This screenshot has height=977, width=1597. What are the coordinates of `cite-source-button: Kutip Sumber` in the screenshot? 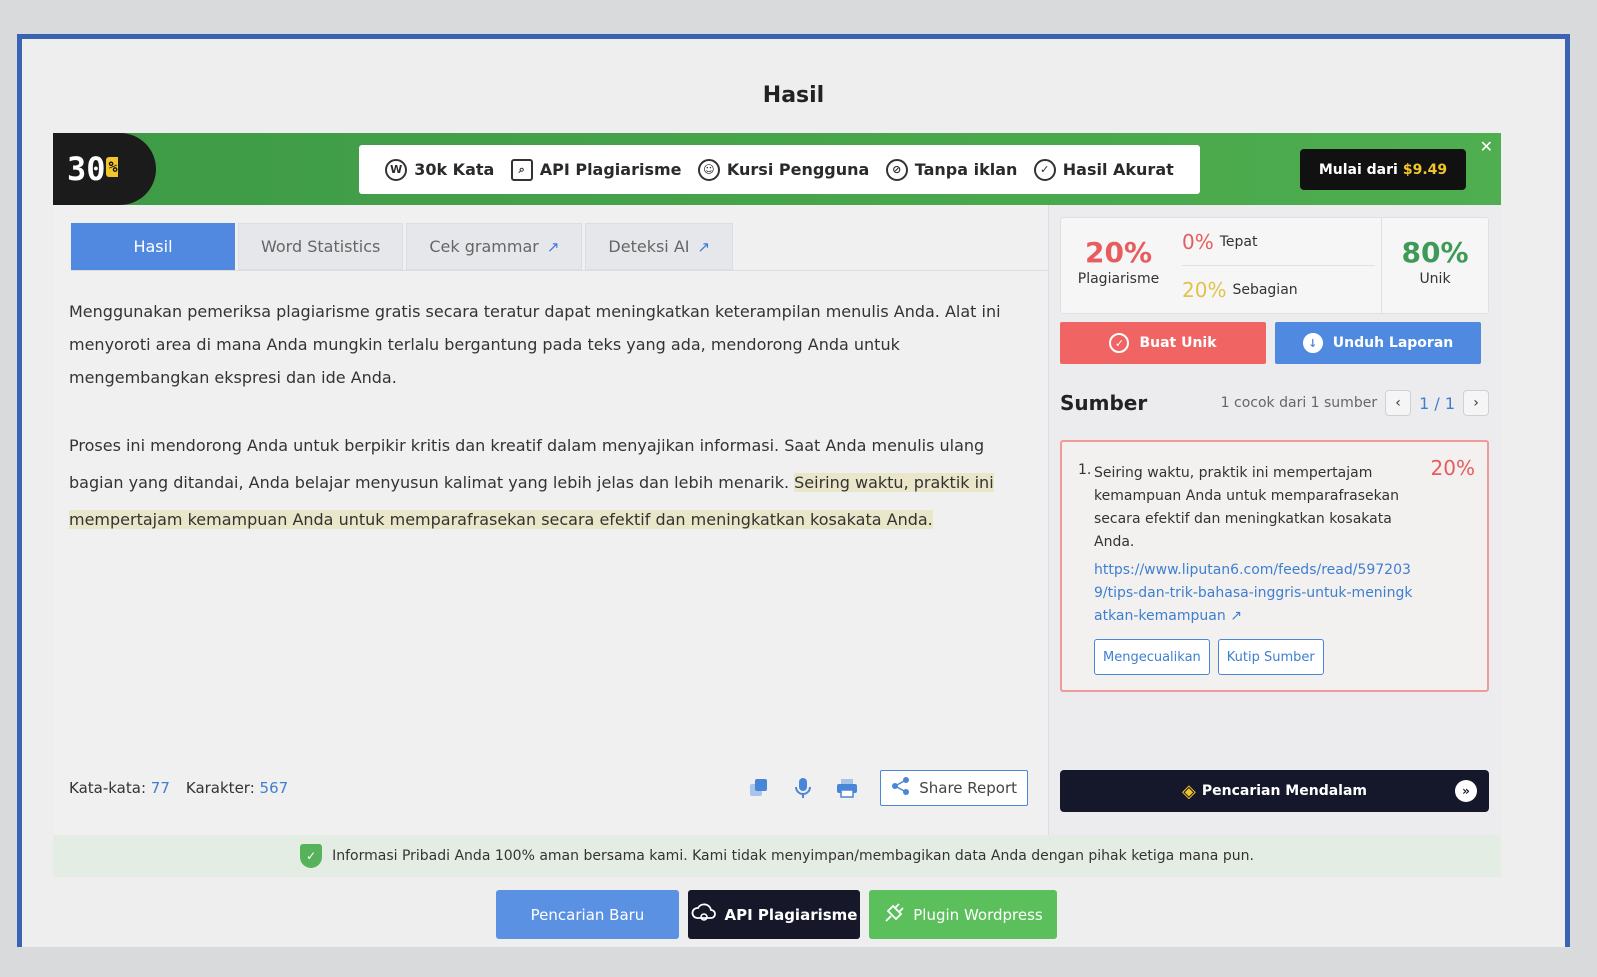 It's located at (1270, 657).